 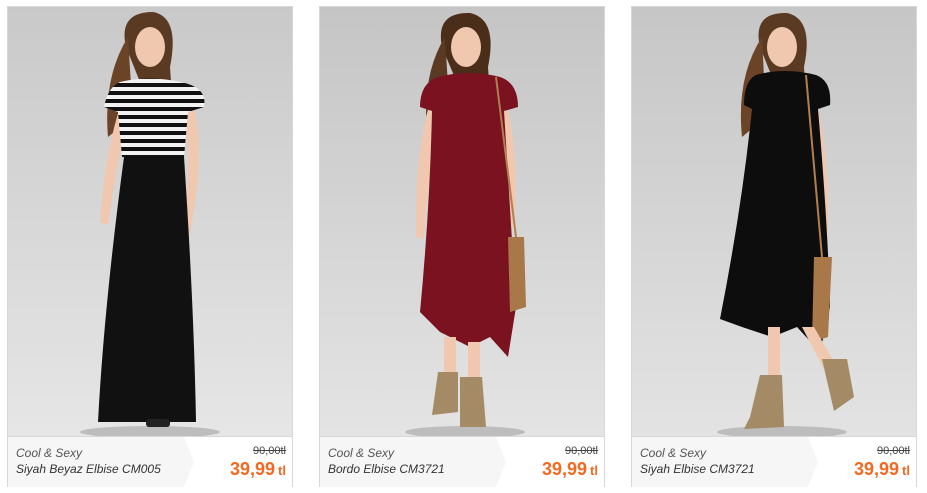 I want to click on product-name-box: Cool & Sexy Siyah Elbise CM3721, so click(x=725, y=462).